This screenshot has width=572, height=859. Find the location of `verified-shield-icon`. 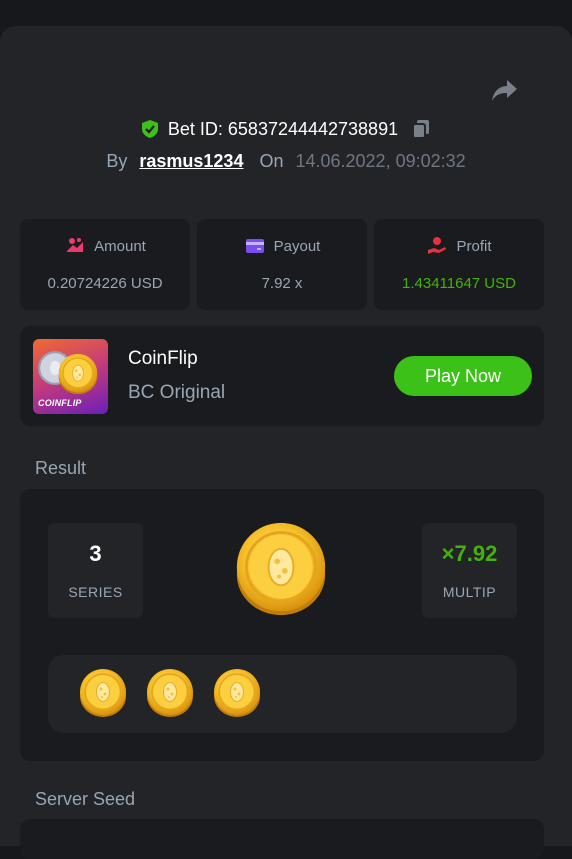

verified-shield-icon is located at coordinates (149, 129).